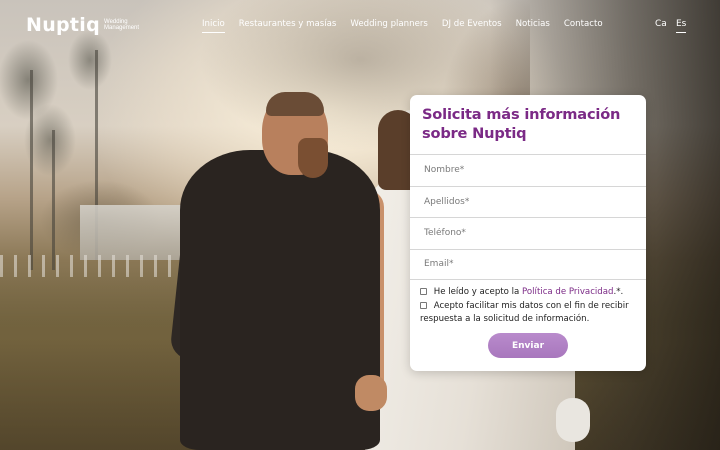  I want to click on field-nombre, so click(528, 170).